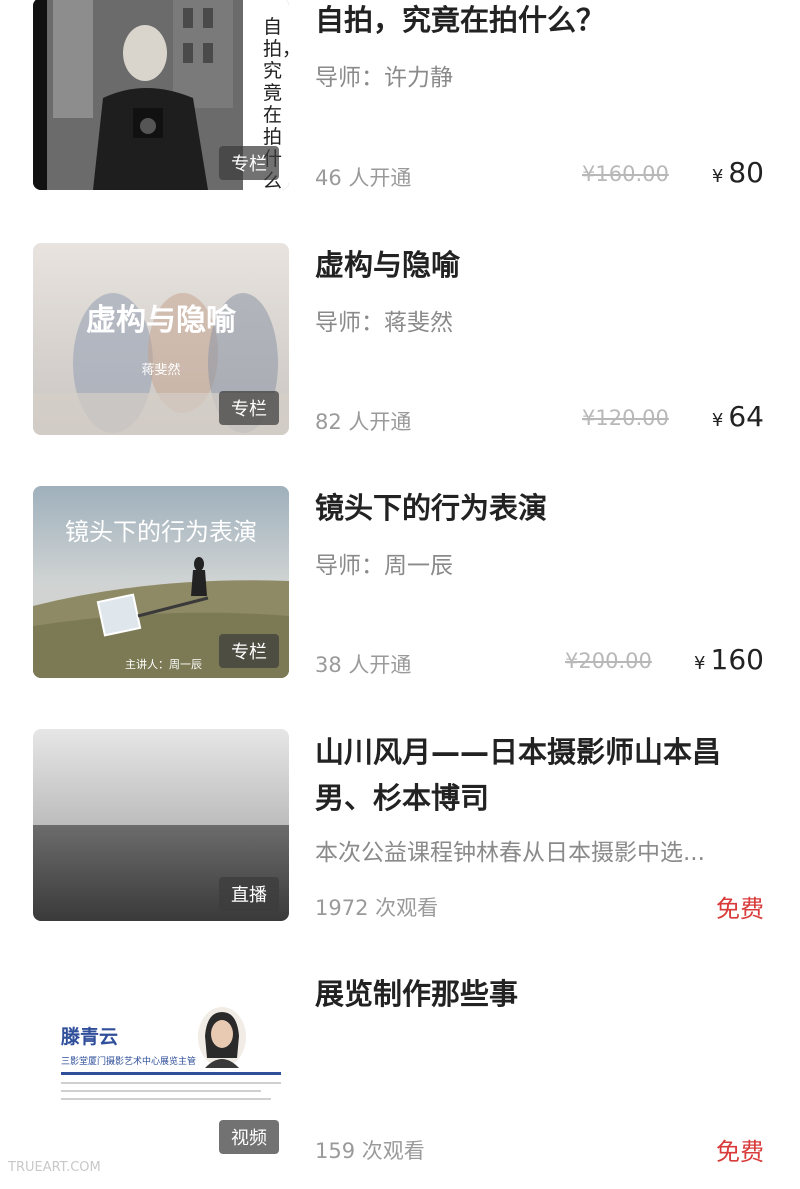  I want to click on course-type-badge: 视频, so click(249, 1137).